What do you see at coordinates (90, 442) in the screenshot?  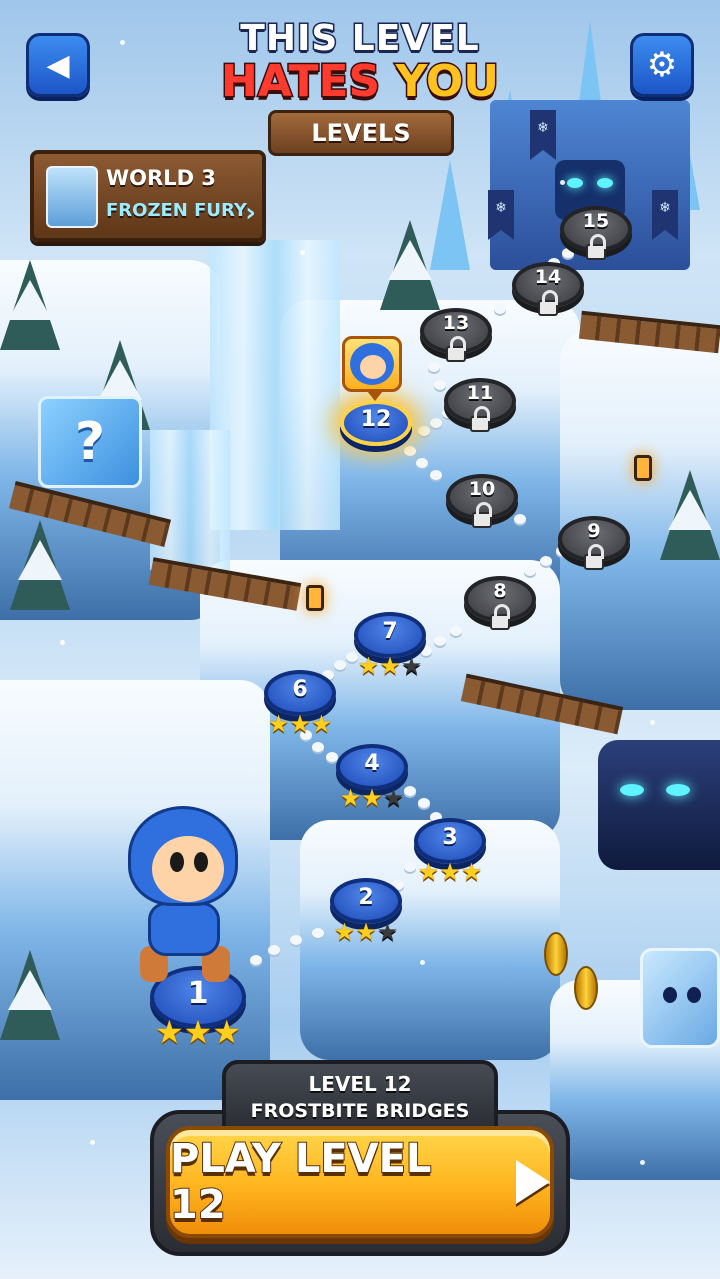 I see `mystery-box-icon: ?` at bounding box center [90, 442].